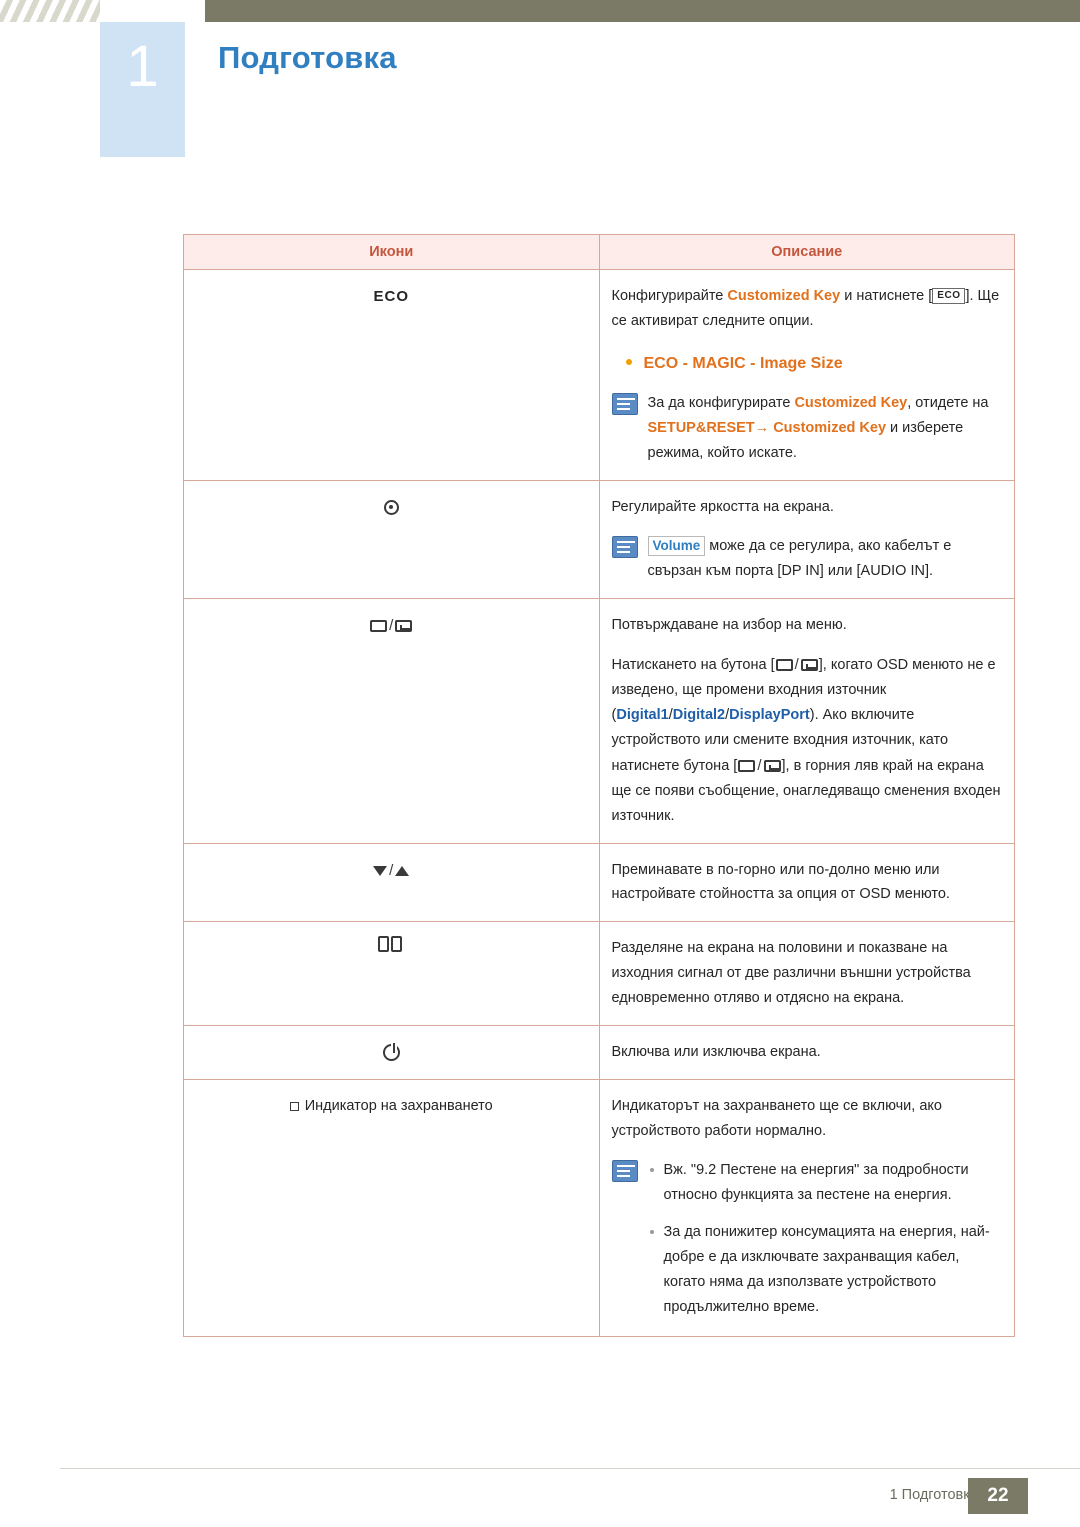 Image resolution: width=1080 pixels, height=1527 pixels. What do you see at coordinates (307, 57) in the screenshot?
I see `page-title: Подготовка` at bounding box center [307, 57].